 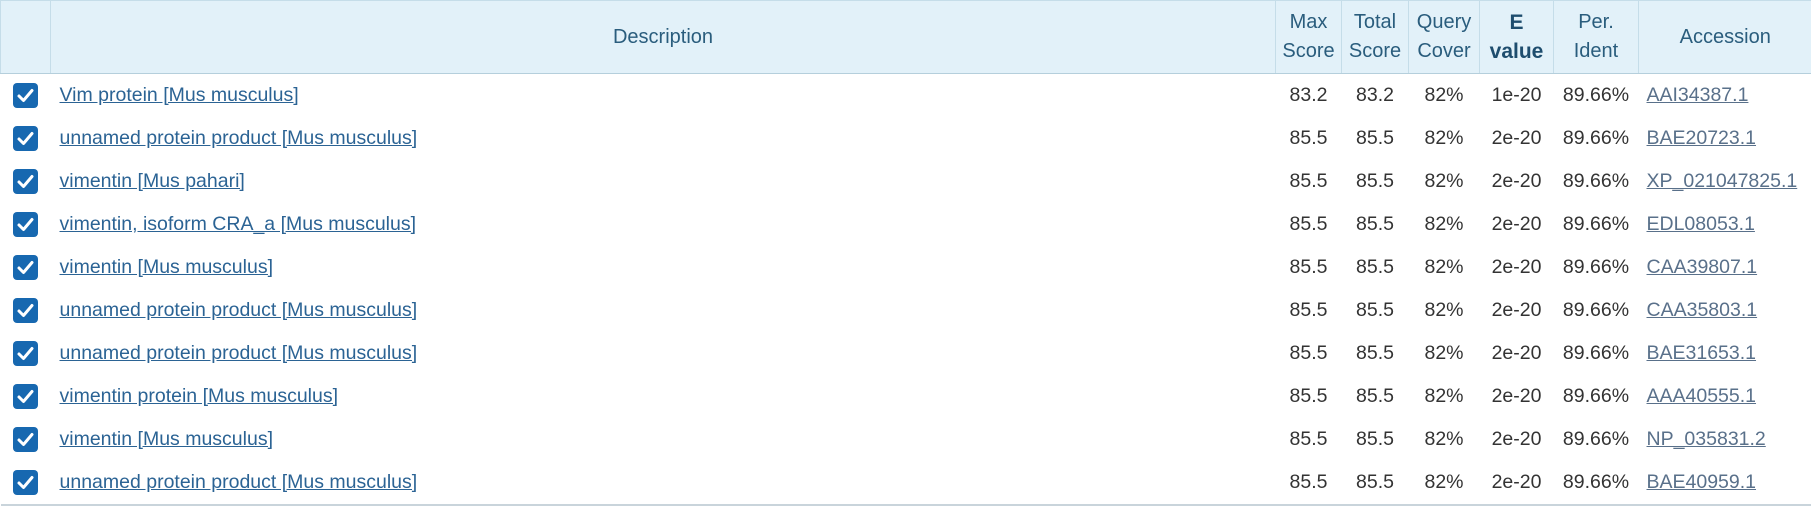 What do you see at coordinates (1375, 37) in the screenshot?
I see `column-header-total-score: Total Score` at bounding box center [1375, 37].